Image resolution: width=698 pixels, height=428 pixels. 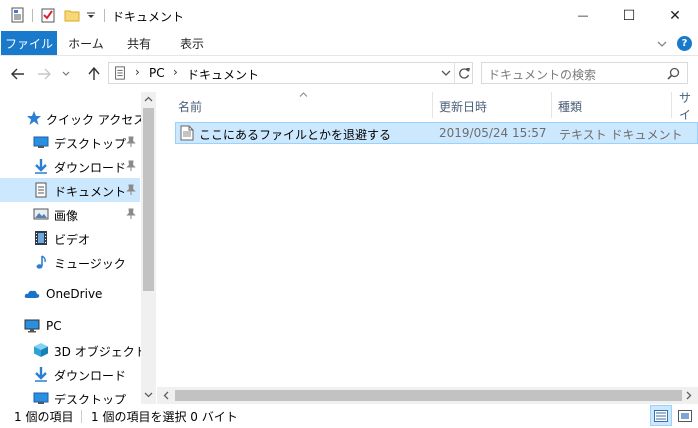 What do you see at coordinates (446, 73) in the screenshot?
I see `address-dropdown-icon` at bounding box center [446, 73].